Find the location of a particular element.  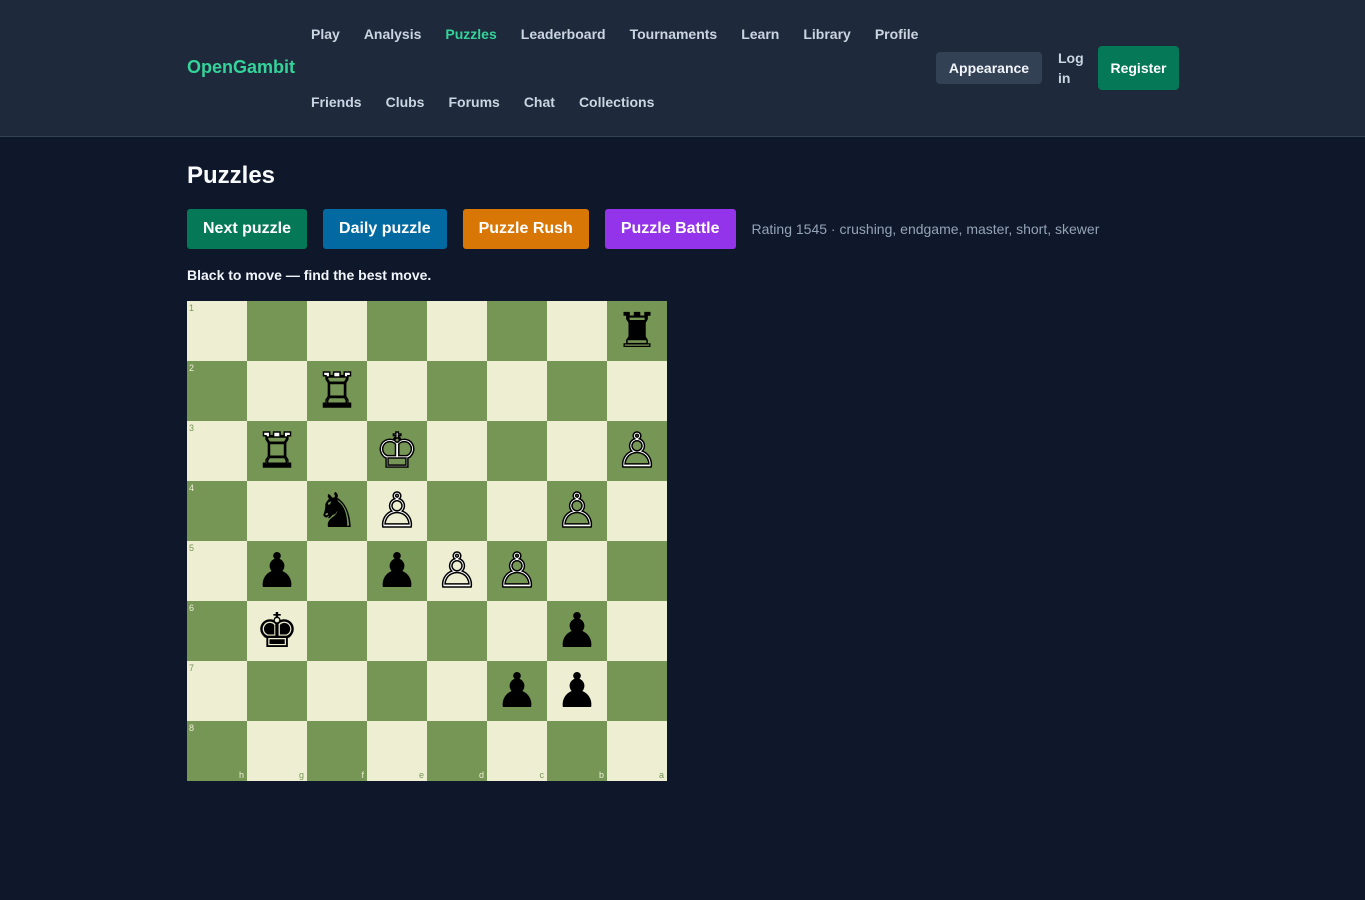

square-d4 is located at coordinates (457, 511).